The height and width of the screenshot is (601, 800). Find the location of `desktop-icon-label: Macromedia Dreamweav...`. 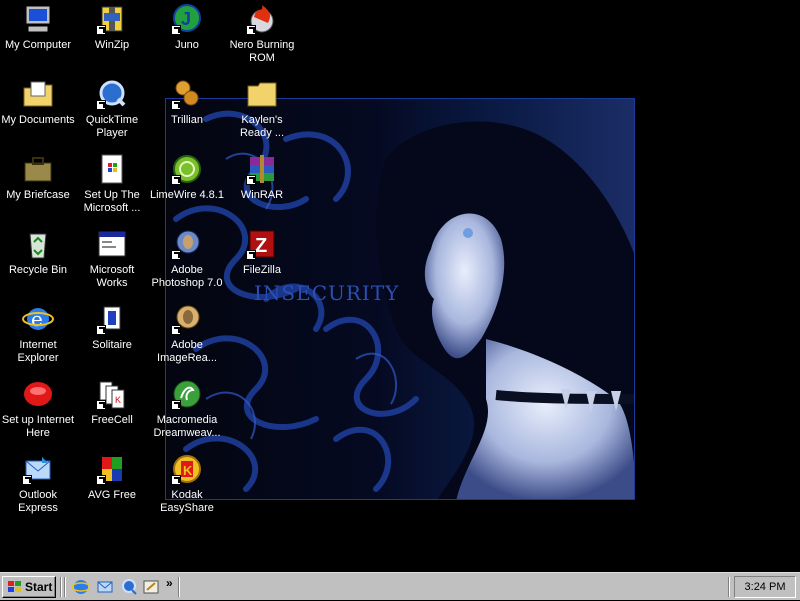

desktop-icon-label: Macromedia Dreamweav... is located at coordinates (187, 426).